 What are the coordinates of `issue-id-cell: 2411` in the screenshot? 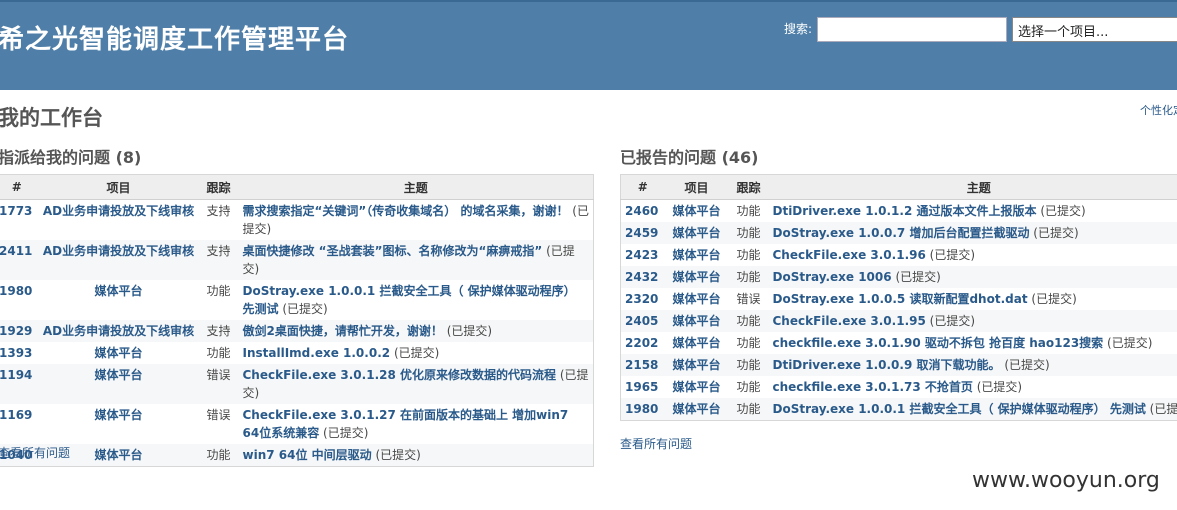 It's located at (19, 260).